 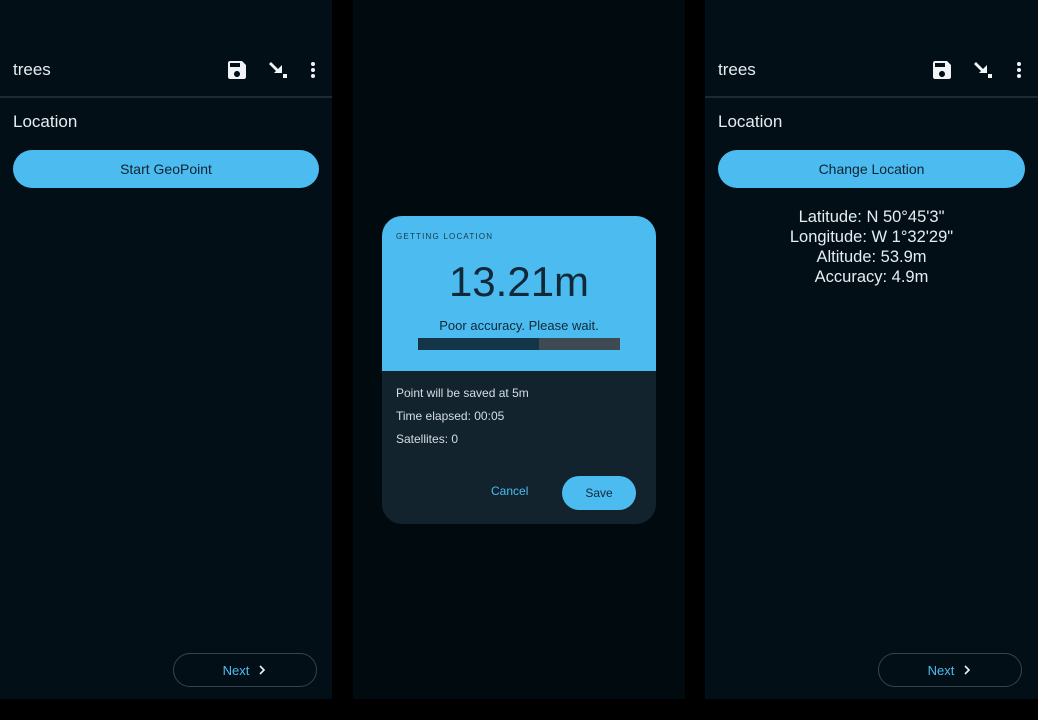 I want to click on accuracy-text: Accuracy: 4.9m, so click(x=871, y=277).